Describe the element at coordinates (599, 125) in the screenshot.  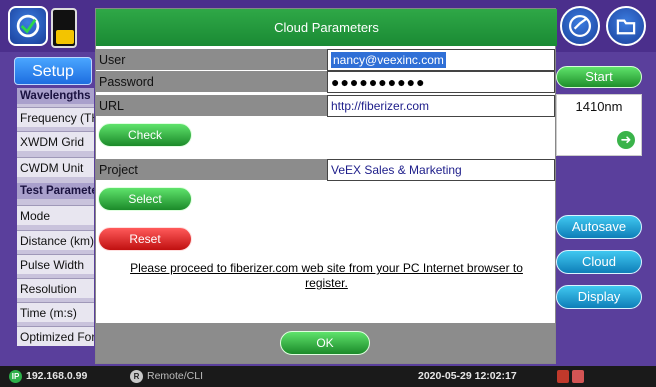
I see `wavelength-panel: 1410nm ➜` at that location.